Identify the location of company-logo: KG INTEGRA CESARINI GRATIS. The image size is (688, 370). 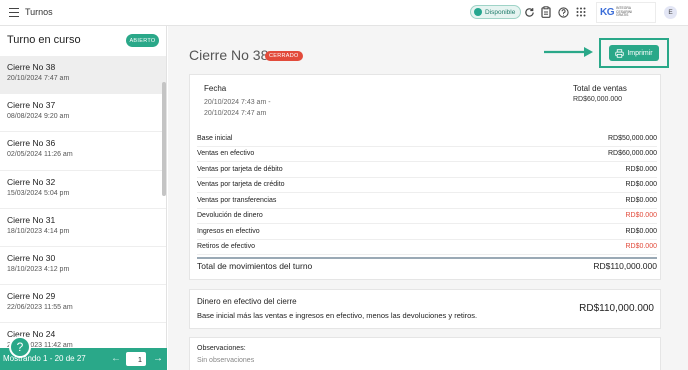
(626, 12).